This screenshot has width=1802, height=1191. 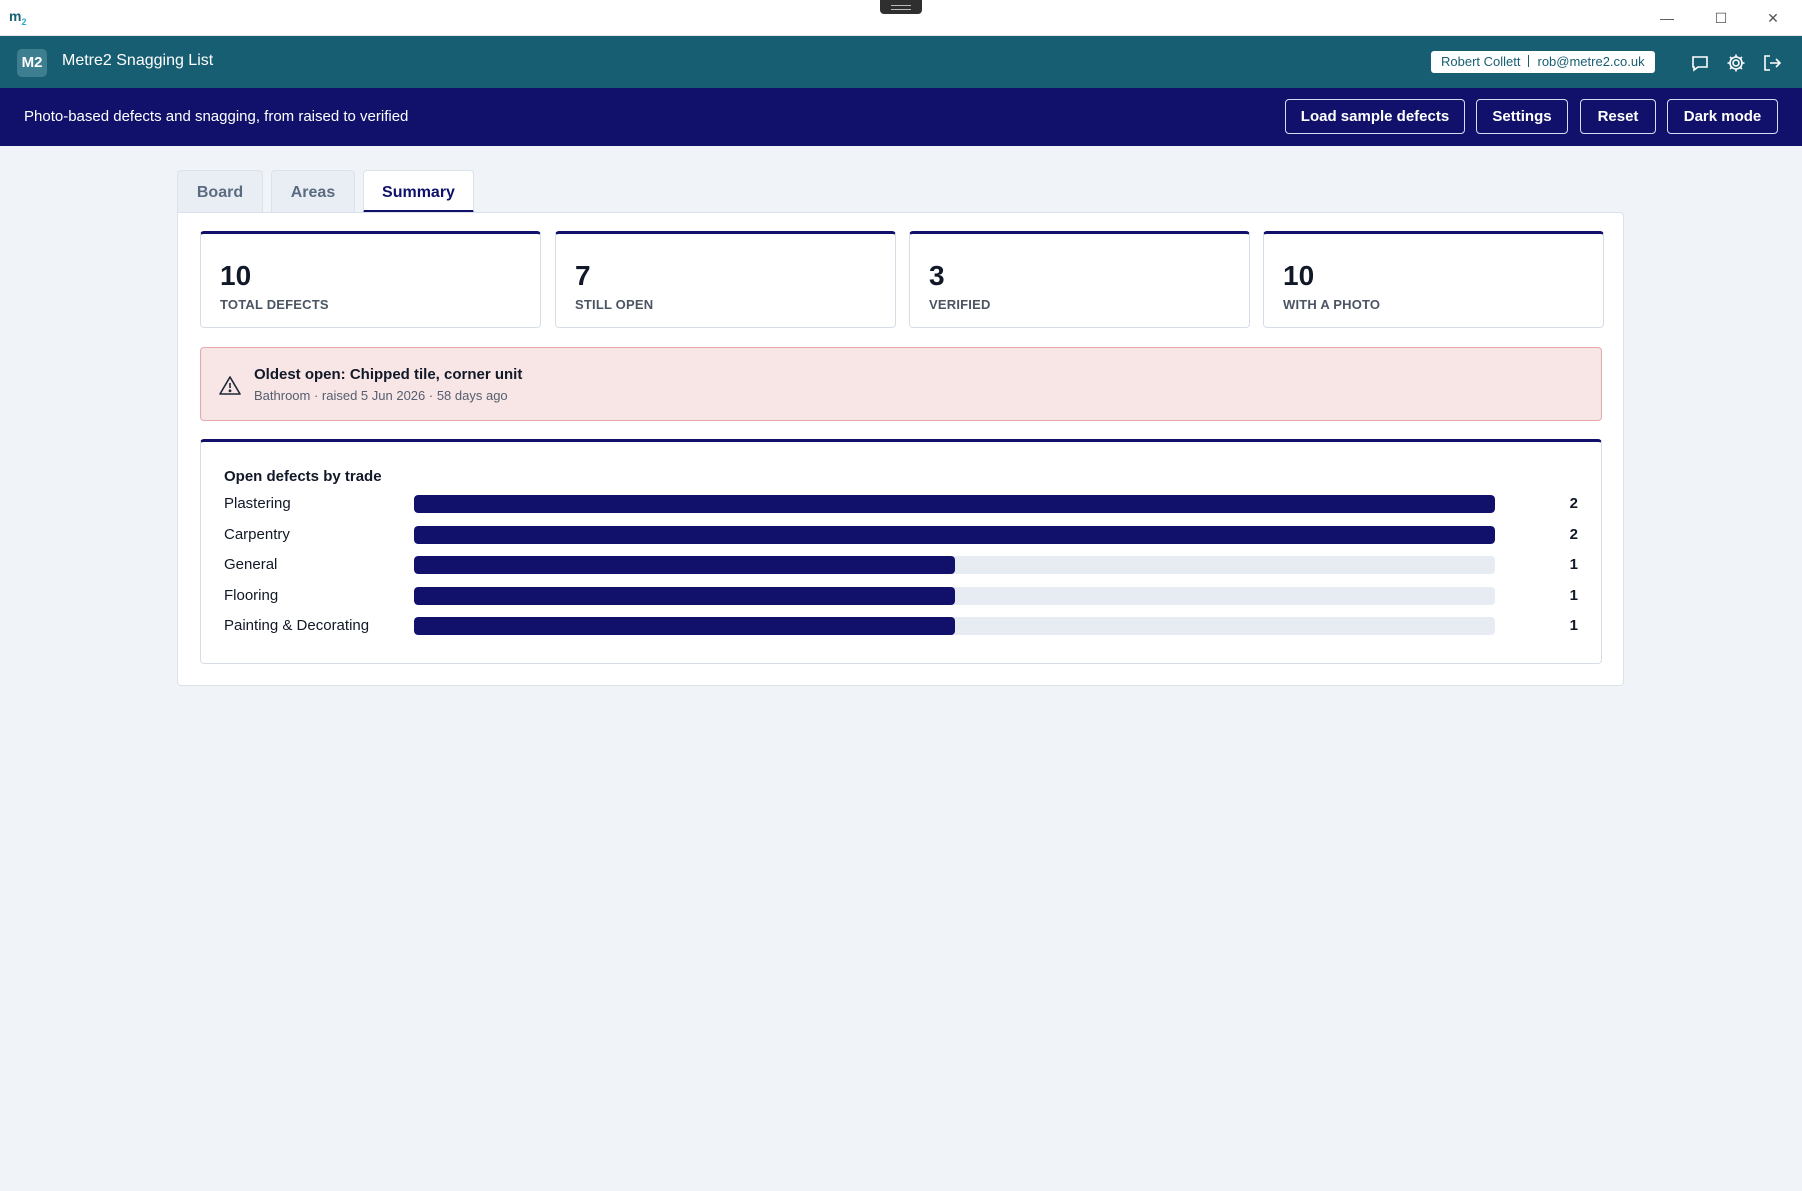 I want to click on user-pill: Robert Collett rob@metre2.co.uk, so click(x=1543, y=62).